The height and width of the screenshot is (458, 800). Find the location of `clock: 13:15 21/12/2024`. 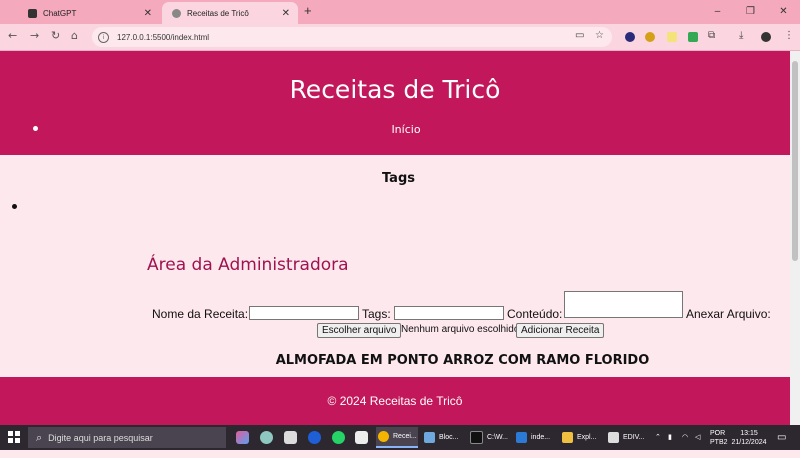

clock: 13:15 21/12/2024 is located at coordinates (749, 441).